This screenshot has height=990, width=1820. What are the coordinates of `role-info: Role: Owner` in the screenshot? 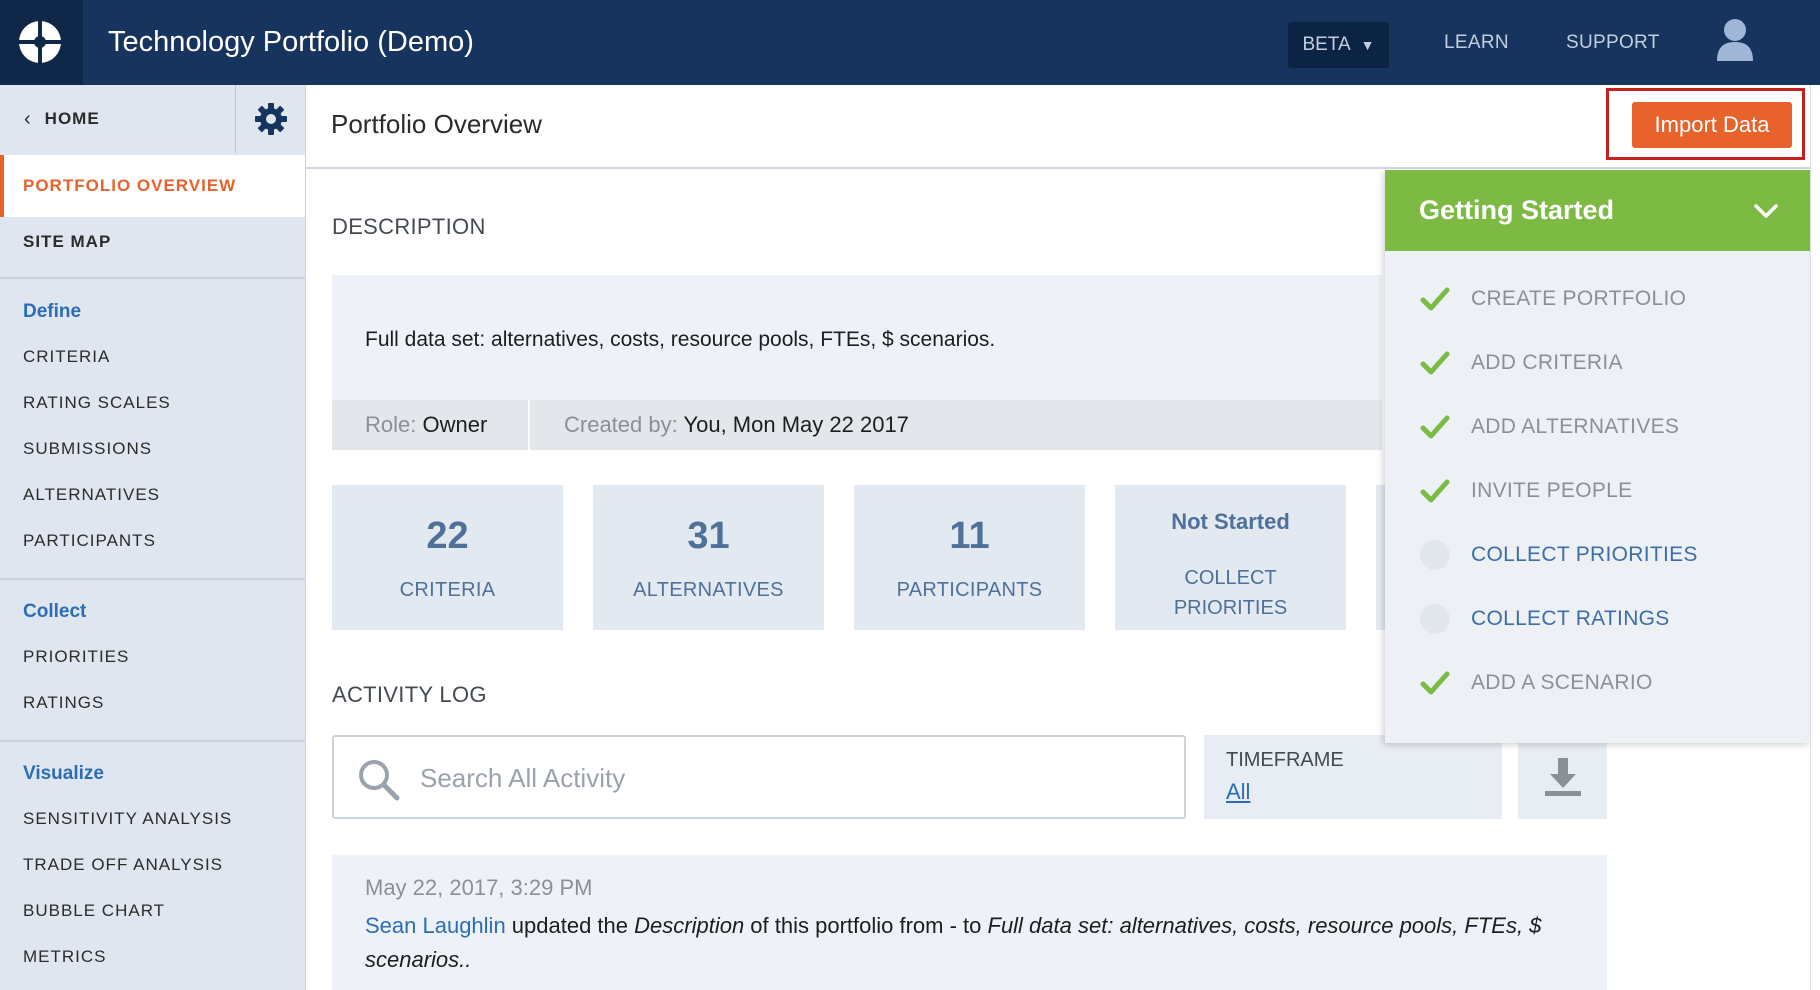 It's located at (426, 425).